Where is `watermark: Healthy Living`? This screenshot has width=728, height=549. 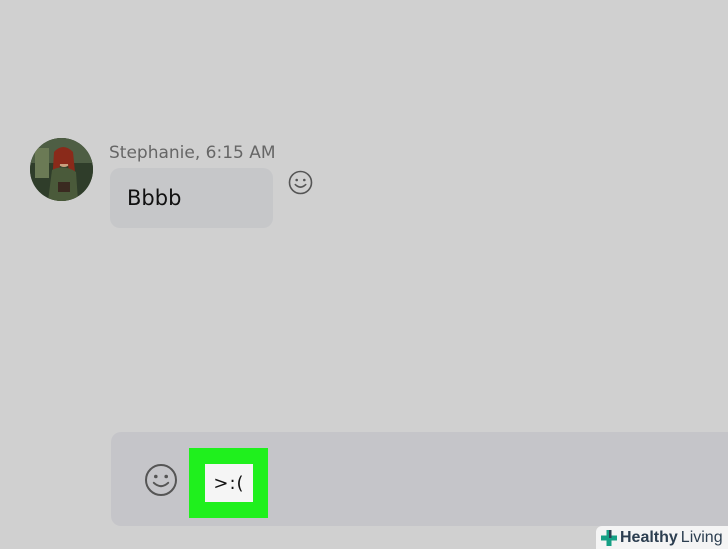
watermark: Healthy Living is located at coordinates (662, 537).